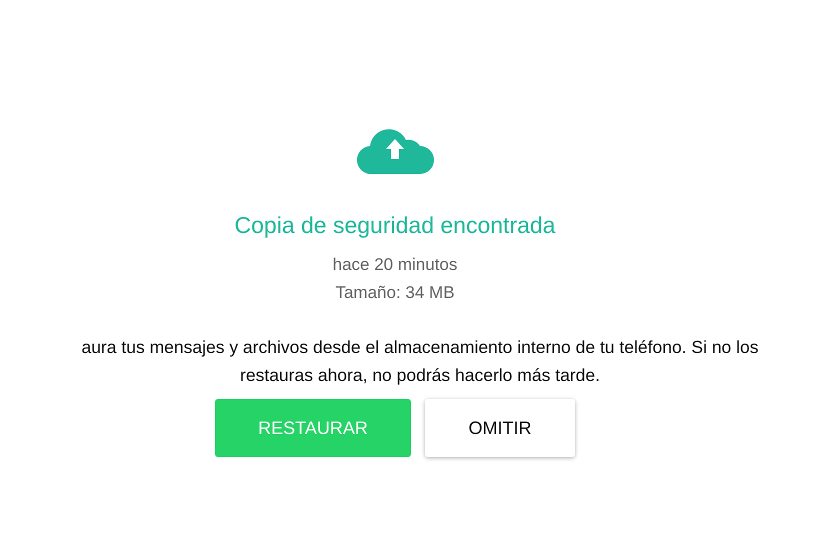 This screenshot has width=840, height=560. Describe the element at coordinates (395, 151) in the screenshot. I see `cloud-upload-icon` at that location.